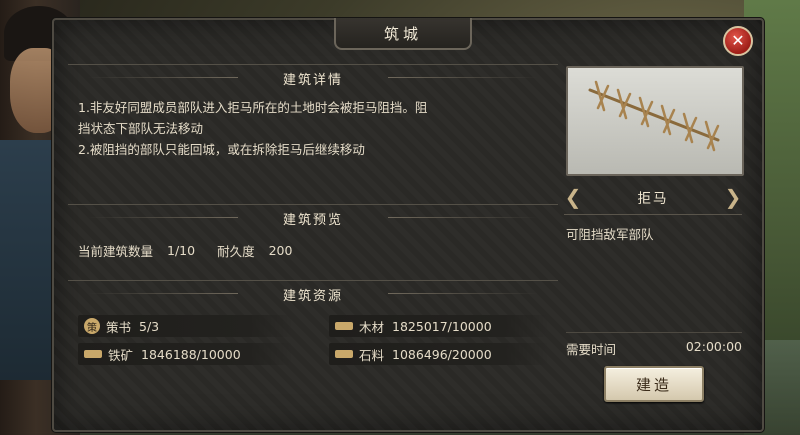 This screenshot has width=800, height=435. I want to click on resource-value: 1825017/10000, so click(442, 326).